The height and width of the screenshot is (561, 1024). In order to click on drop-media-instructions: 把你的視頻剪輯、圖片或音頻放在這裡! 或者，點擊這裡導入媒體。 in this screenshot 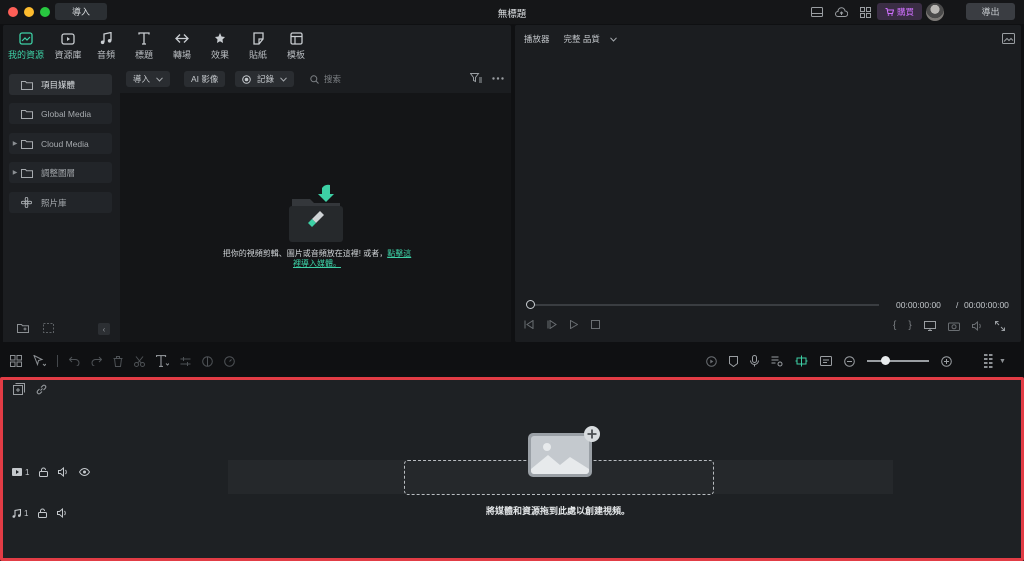, I will do `click(317, 259)`.